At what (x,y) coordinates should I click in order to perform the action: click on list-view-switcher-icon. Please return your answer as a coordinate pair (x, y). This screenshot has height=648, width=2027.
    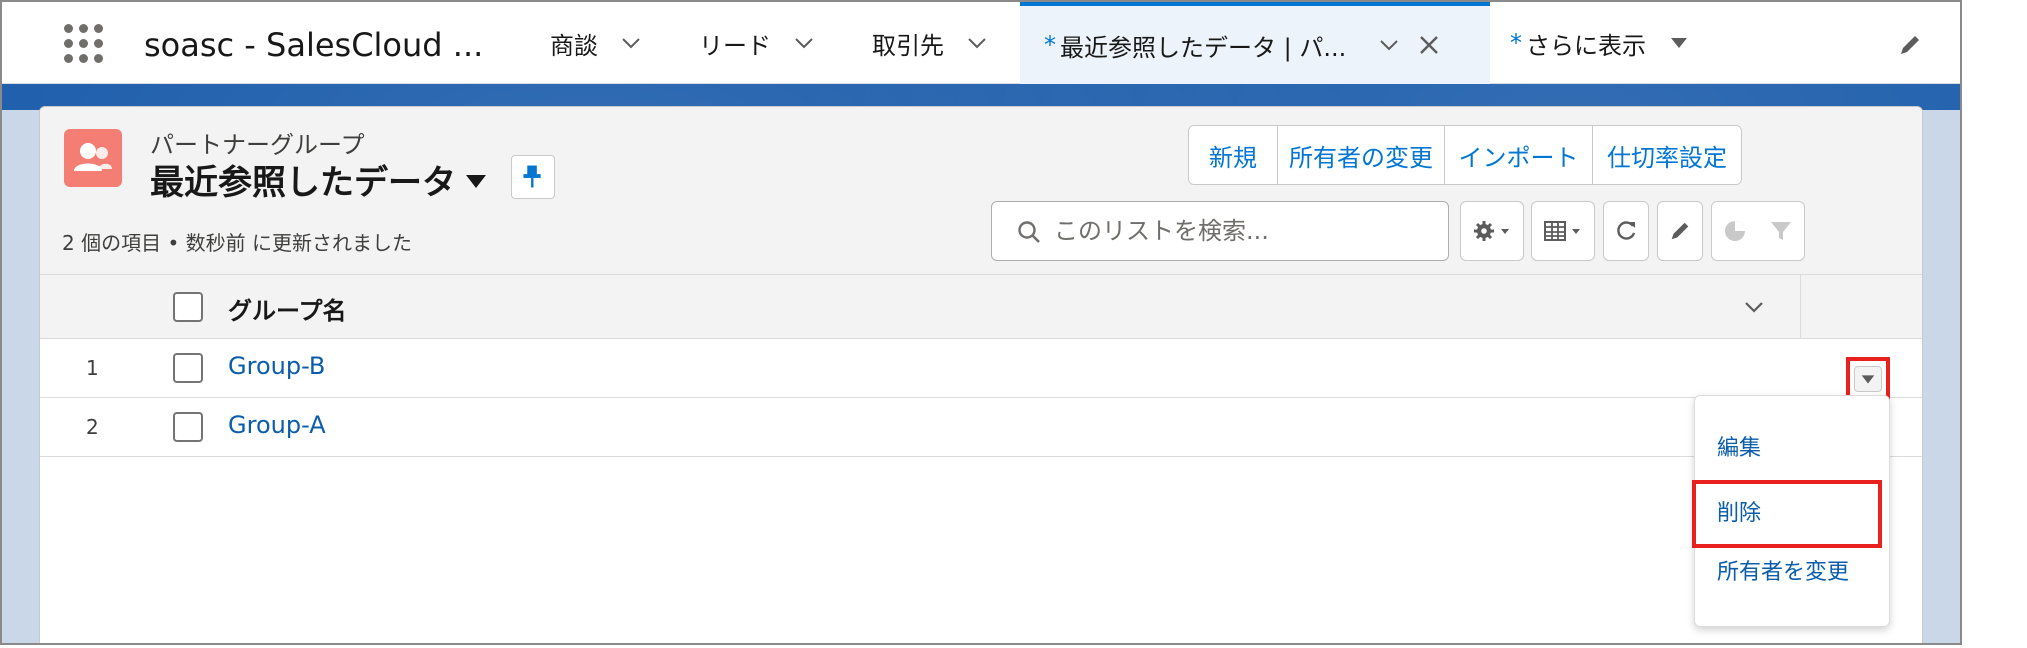
    Looking at the image, I should click on (476, 181).